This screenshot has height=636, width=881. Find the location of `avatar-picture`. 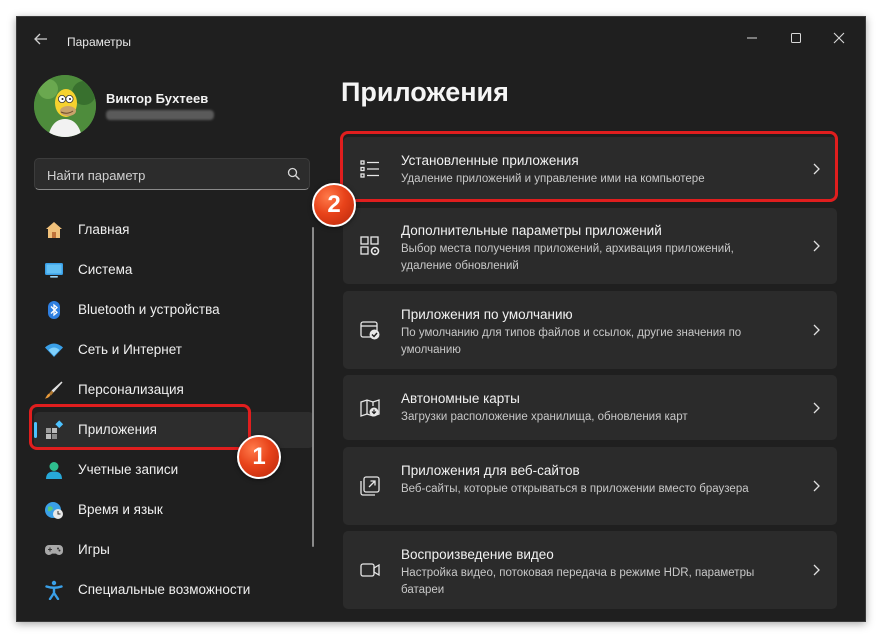

avatar-picture is located at coordinates (65, 106).